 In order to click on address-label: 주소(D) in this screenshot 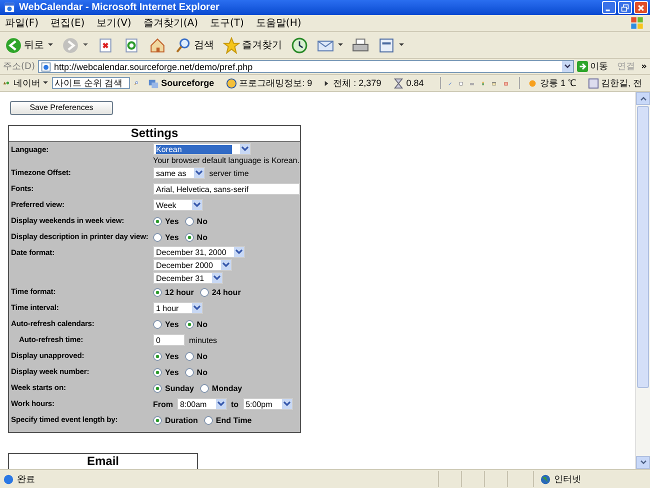, I will do `click(19, 67)`.